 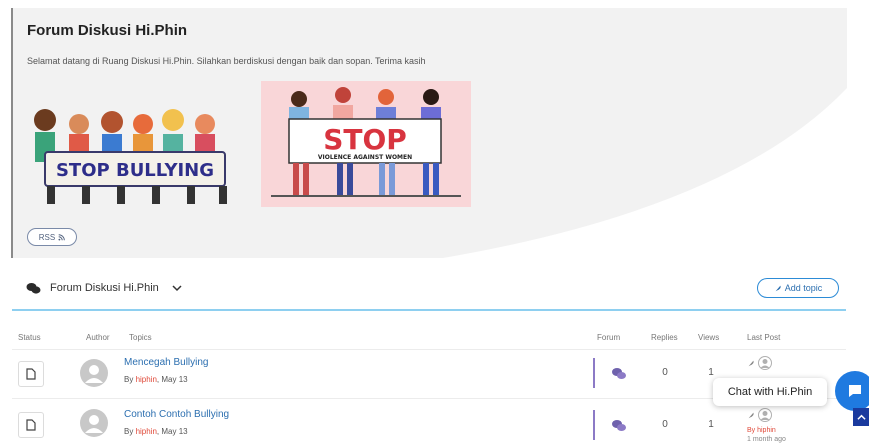 I want to click on chat-prompt-label: Chat with Hi.Phin, so click(x=770, y=392).